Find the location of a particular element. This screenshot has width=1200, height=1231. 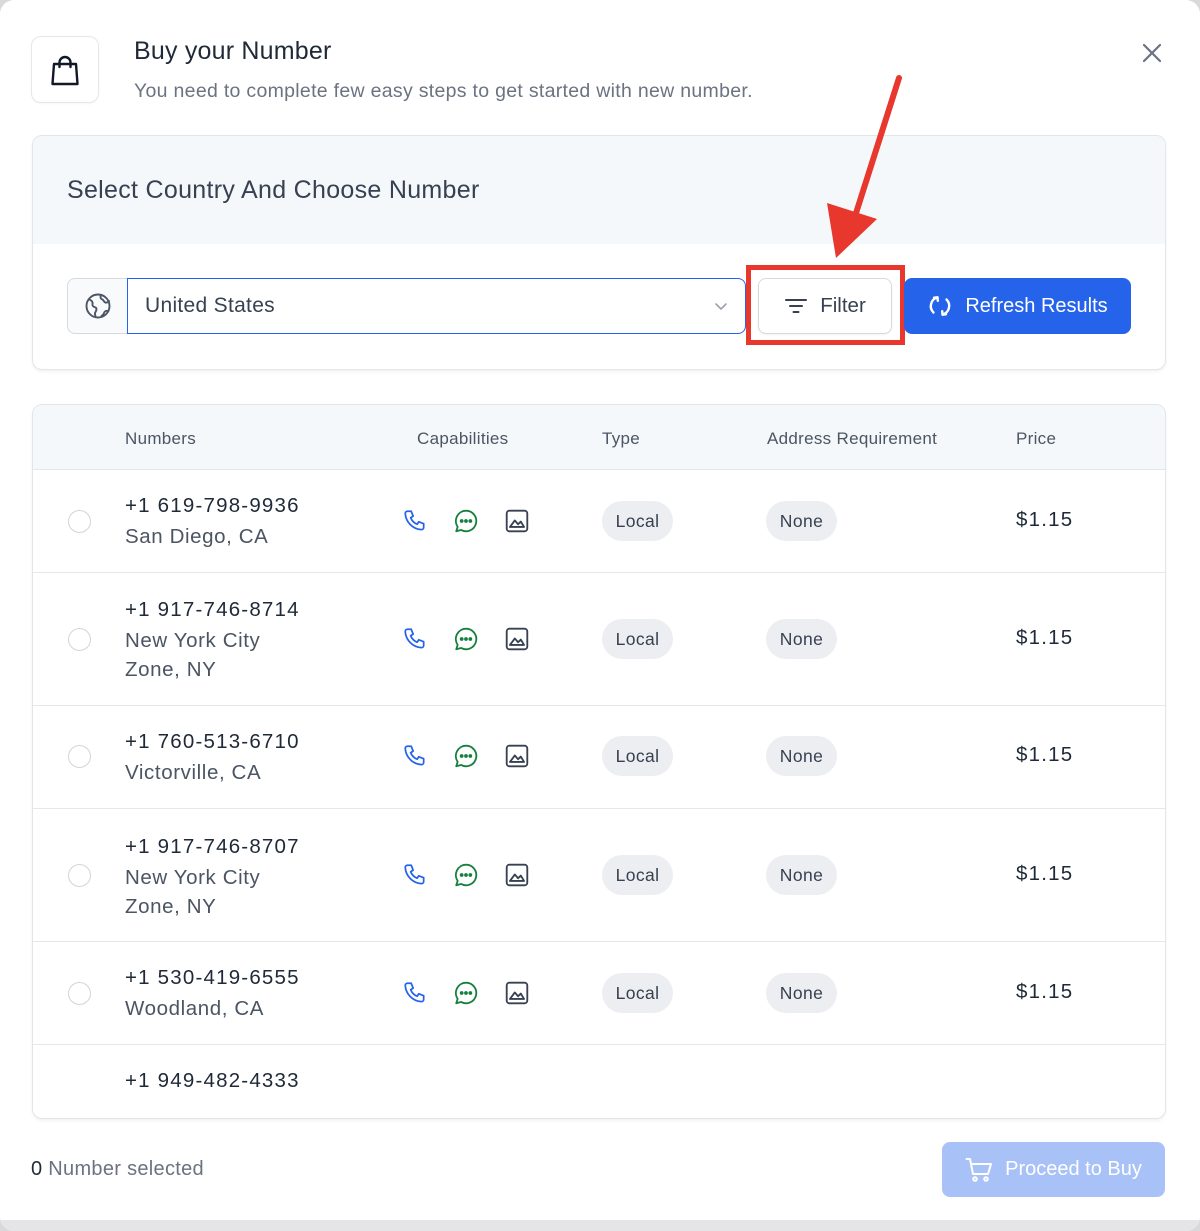

number-location: San Diego, CA is located at coordinates (197, 536).